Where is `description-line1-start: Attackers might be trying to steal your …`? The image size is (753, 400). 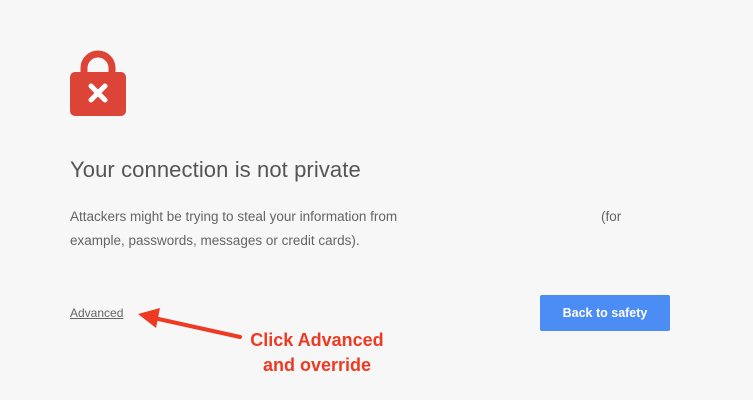 description-line1-start: Attackers might be trying to steal your … is located at coordinates (234, 216).